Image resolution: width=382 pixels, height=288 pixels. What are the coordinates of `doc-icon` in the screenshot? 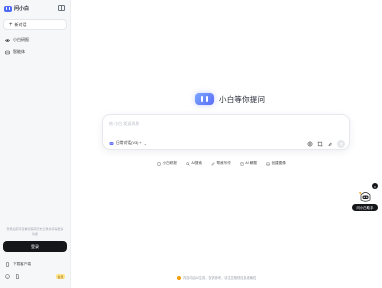 It's located at (159, 163).